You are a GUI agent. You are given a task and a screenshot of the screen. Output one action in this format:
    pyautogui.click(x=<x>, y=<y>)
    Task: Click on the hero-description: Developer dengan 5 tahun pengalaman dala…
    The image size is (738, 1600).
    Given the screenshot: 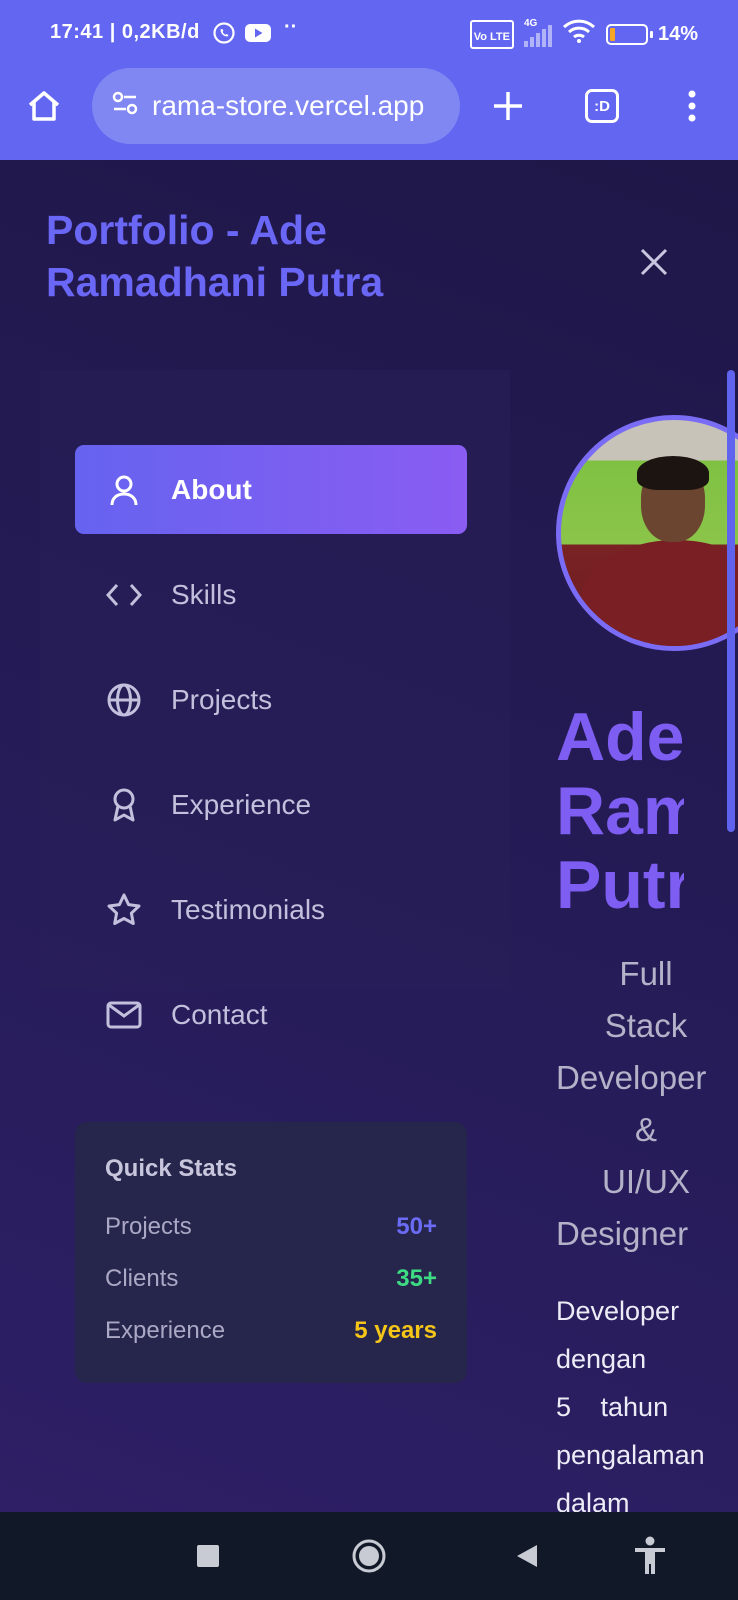 What is the action you would take?
    pyautogui.click(x=630, y=1404)
    